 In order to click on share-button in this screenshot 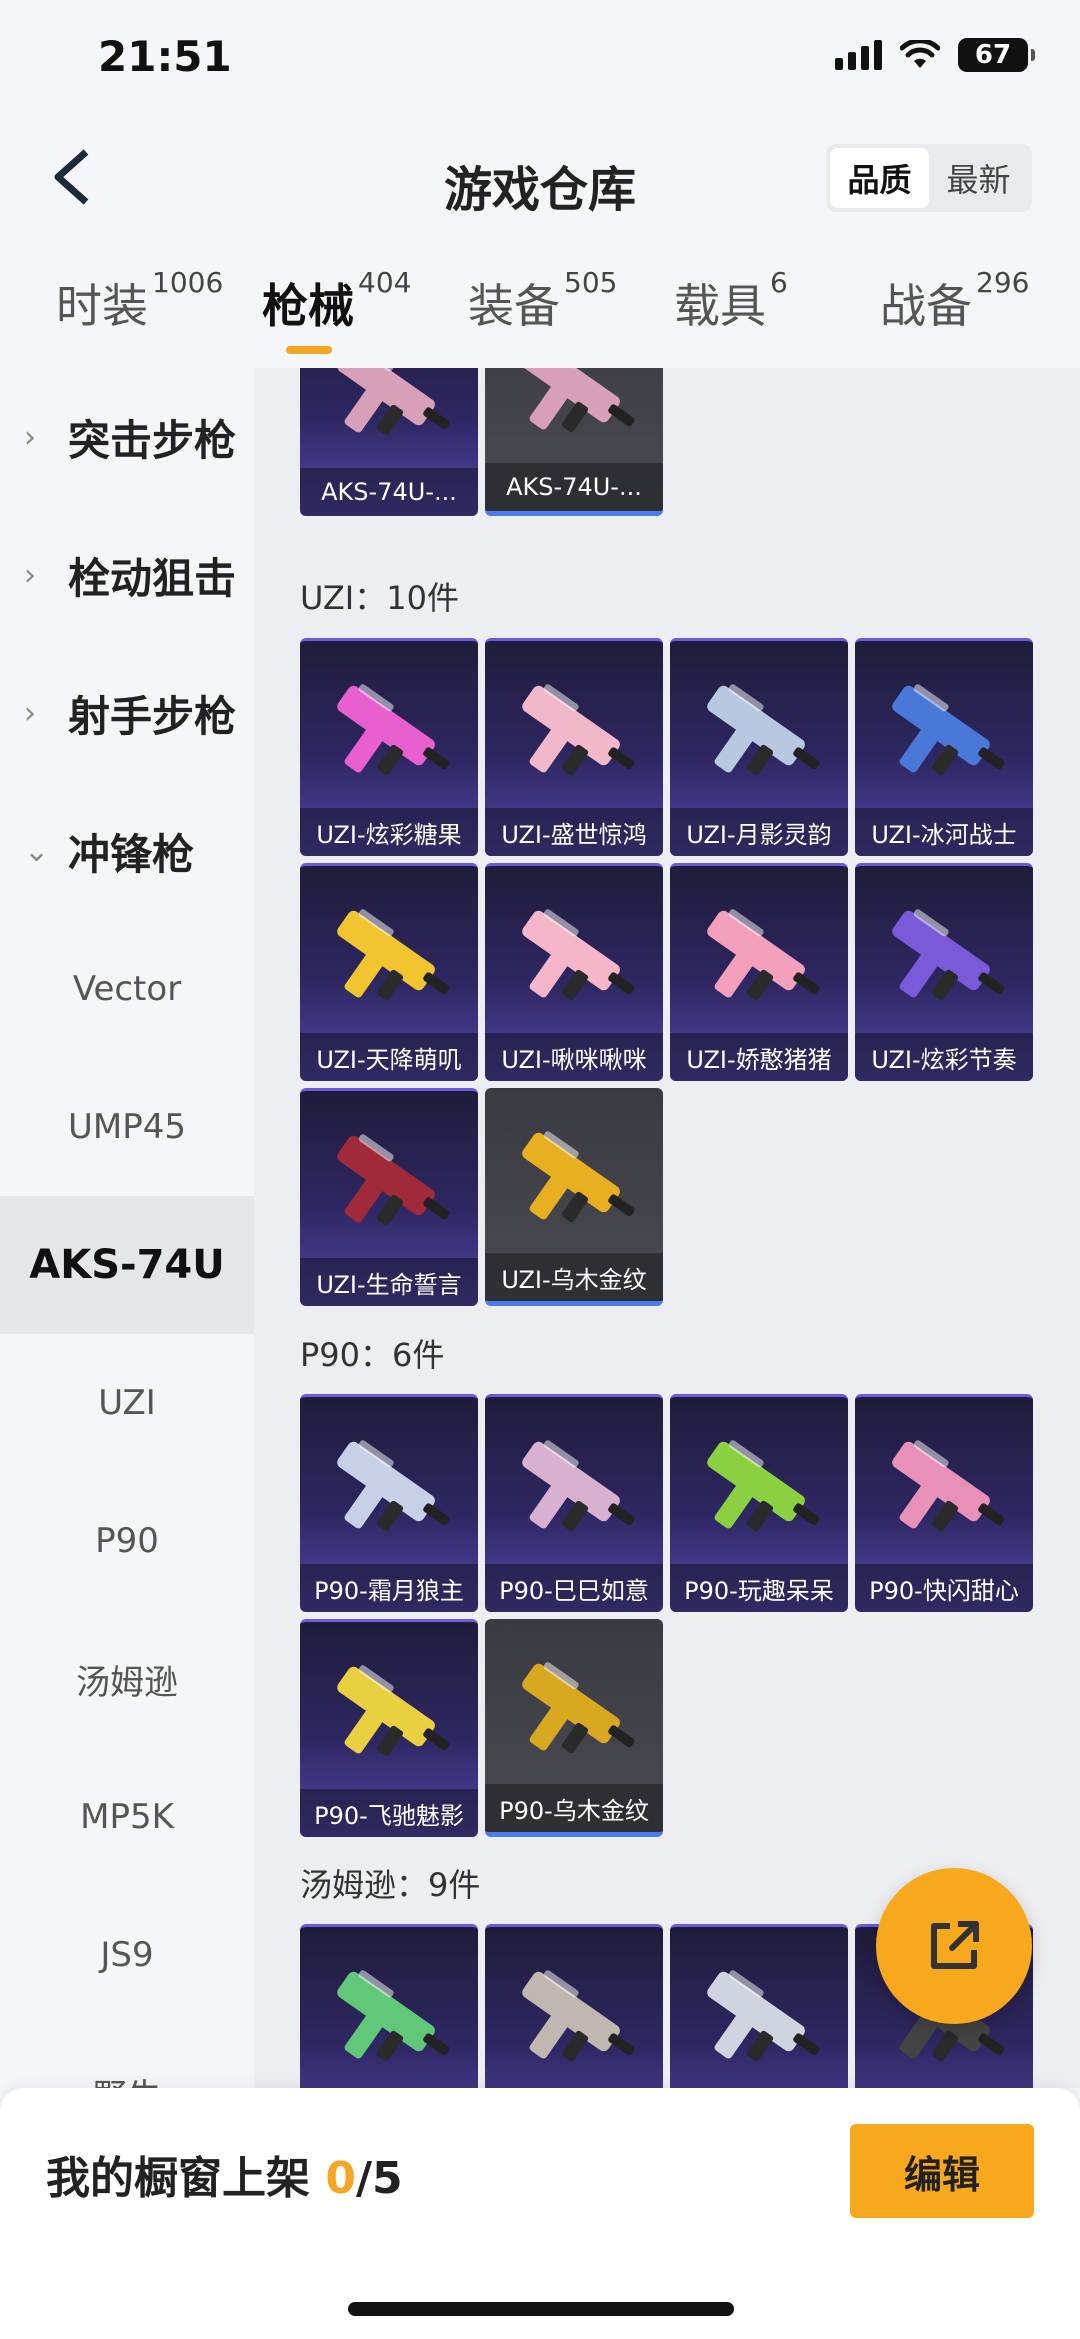, I will do `click(954, 1946)`.